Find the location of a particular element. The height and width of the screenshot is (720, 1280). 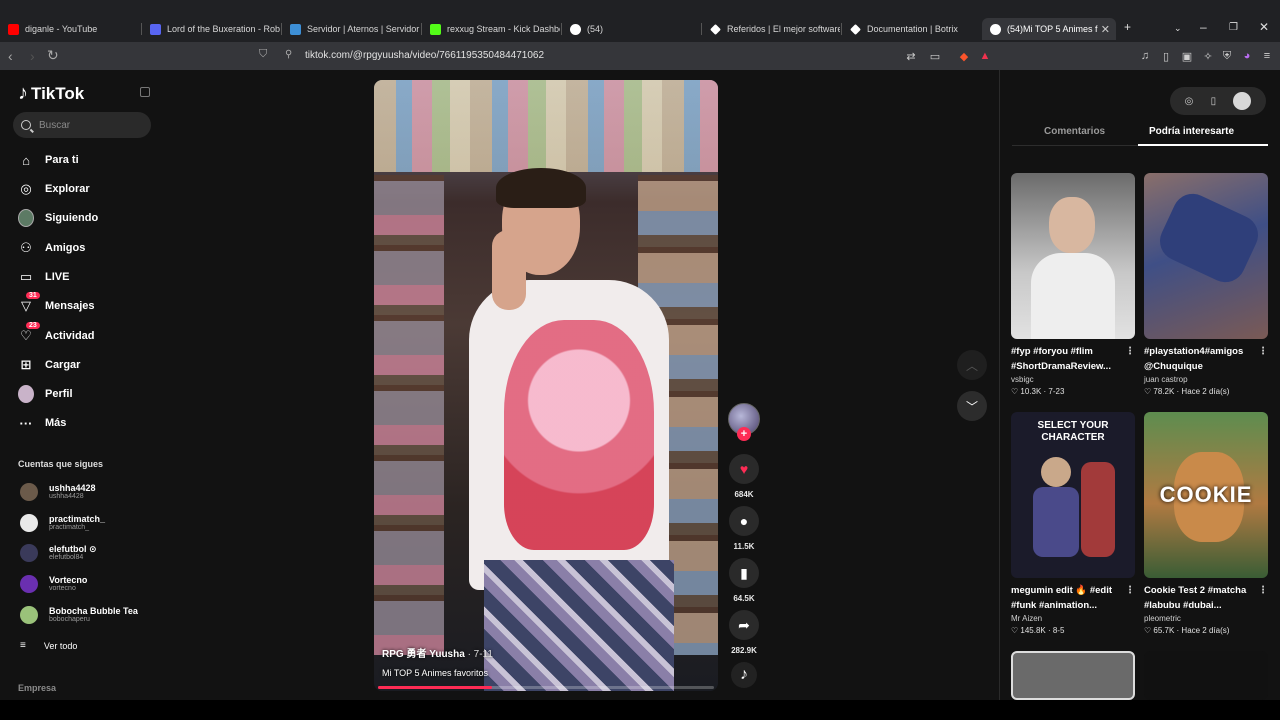

vpn-icon: ⛨ is located at coordinates (1227, 56).